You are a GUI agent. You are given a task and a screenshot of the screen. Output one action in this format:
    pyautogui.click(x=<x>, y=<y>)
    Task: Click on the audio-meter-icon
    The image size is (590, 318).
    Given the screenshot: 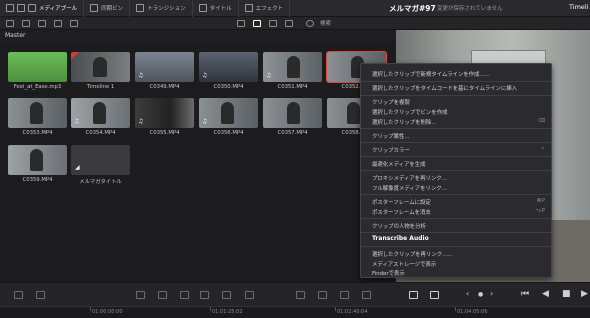 What is the action you would take?
    pyautogui.click(x=366, y=295)
    